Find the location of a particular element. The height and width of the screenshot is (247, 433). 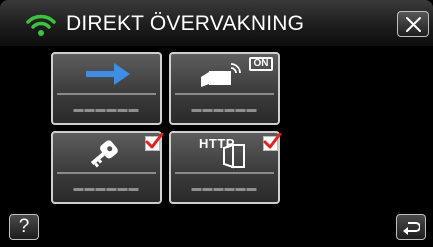

help-button: ? is located at coordinates (24, 227).